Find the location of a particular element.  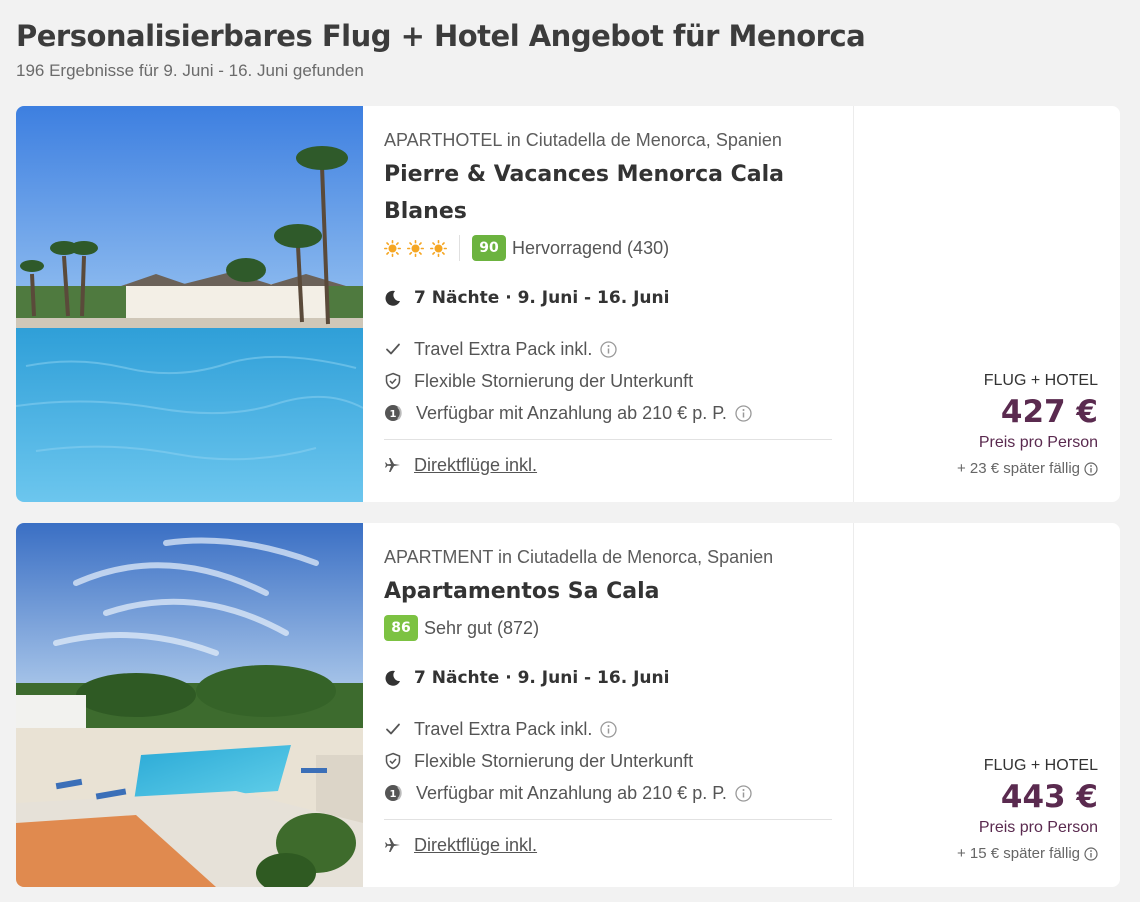

later-due: + 15 € später fällig is located at coordinates (1027, 854).